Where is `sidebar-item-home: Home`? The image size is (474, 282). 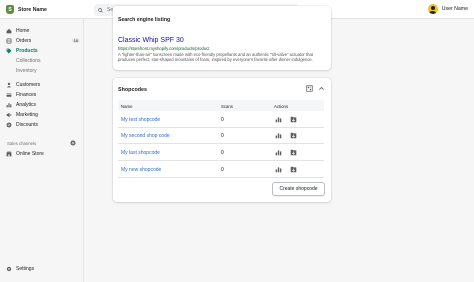 sidebar-item-home: Home is located at coordinates (43, 30).